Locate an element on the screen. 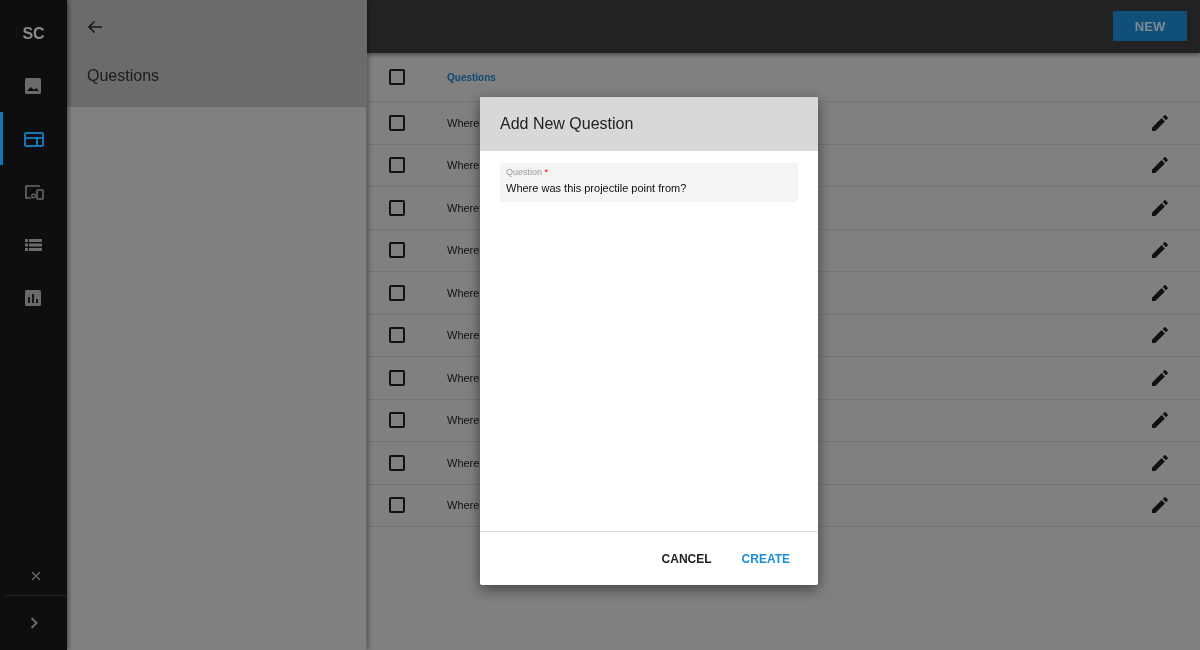 The image size is (1200, 650). image-icon is located at coordinates (33, 85).